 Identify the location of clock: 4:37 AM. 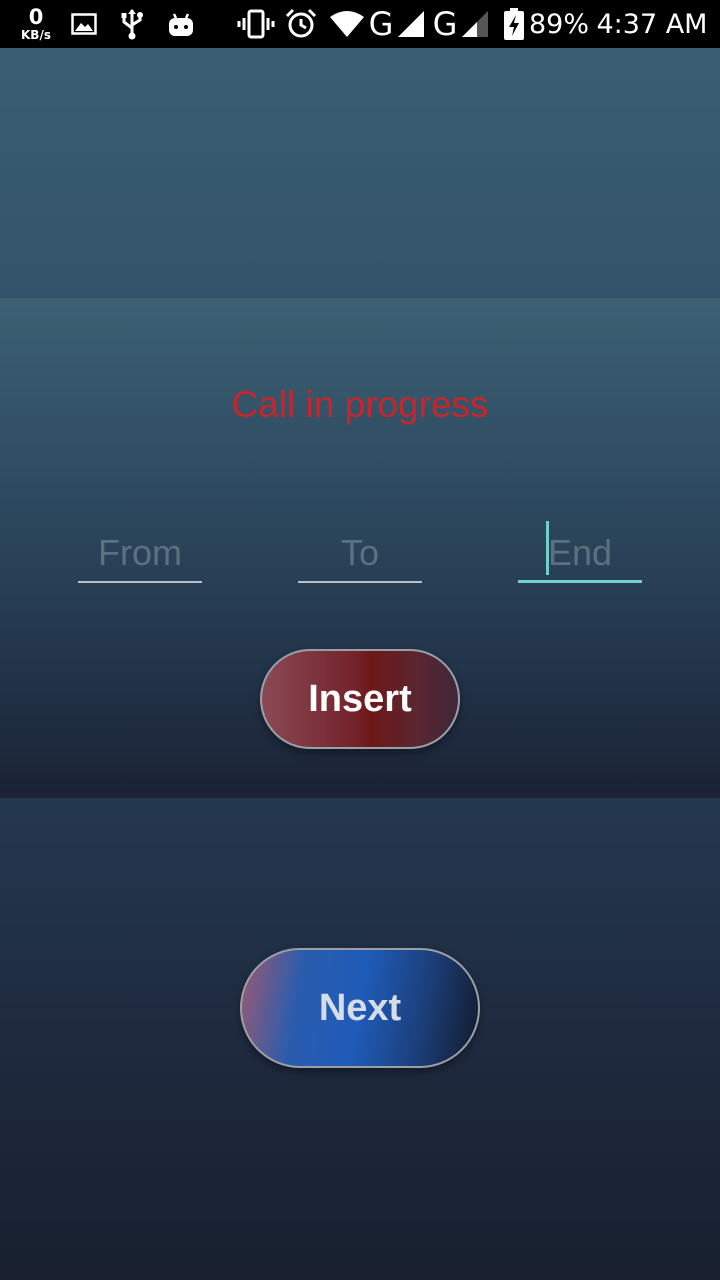
(652, 24).